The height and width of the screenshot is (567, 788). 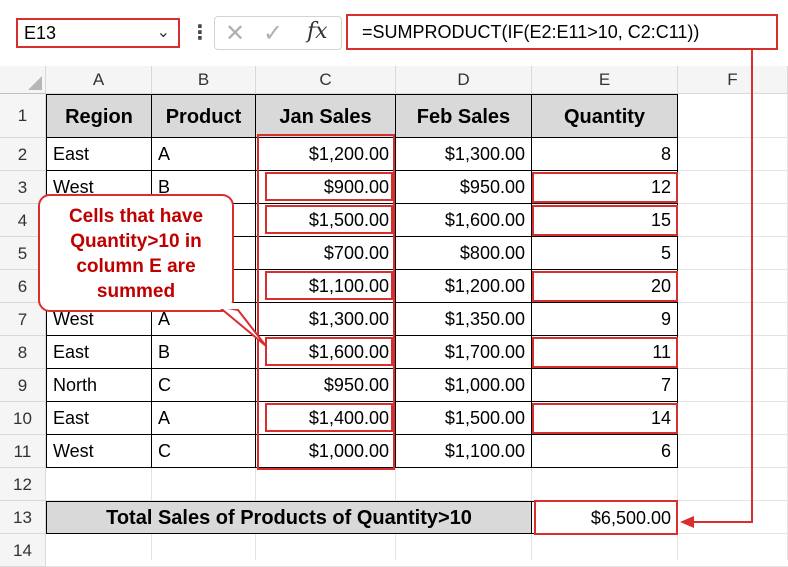 What do you see at coordinates (23, 484) in the screenshot?
I see `row-header-12: 12` at bounding box center [23, 484].